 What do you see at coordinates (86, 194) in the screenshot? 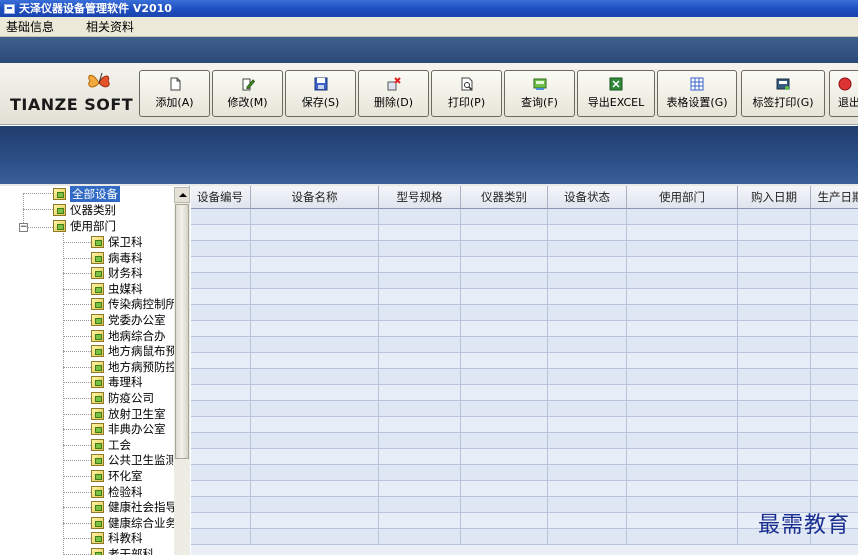
I see `tree-item-all-equipment: 全部设备` at bounding box center [86, 194].